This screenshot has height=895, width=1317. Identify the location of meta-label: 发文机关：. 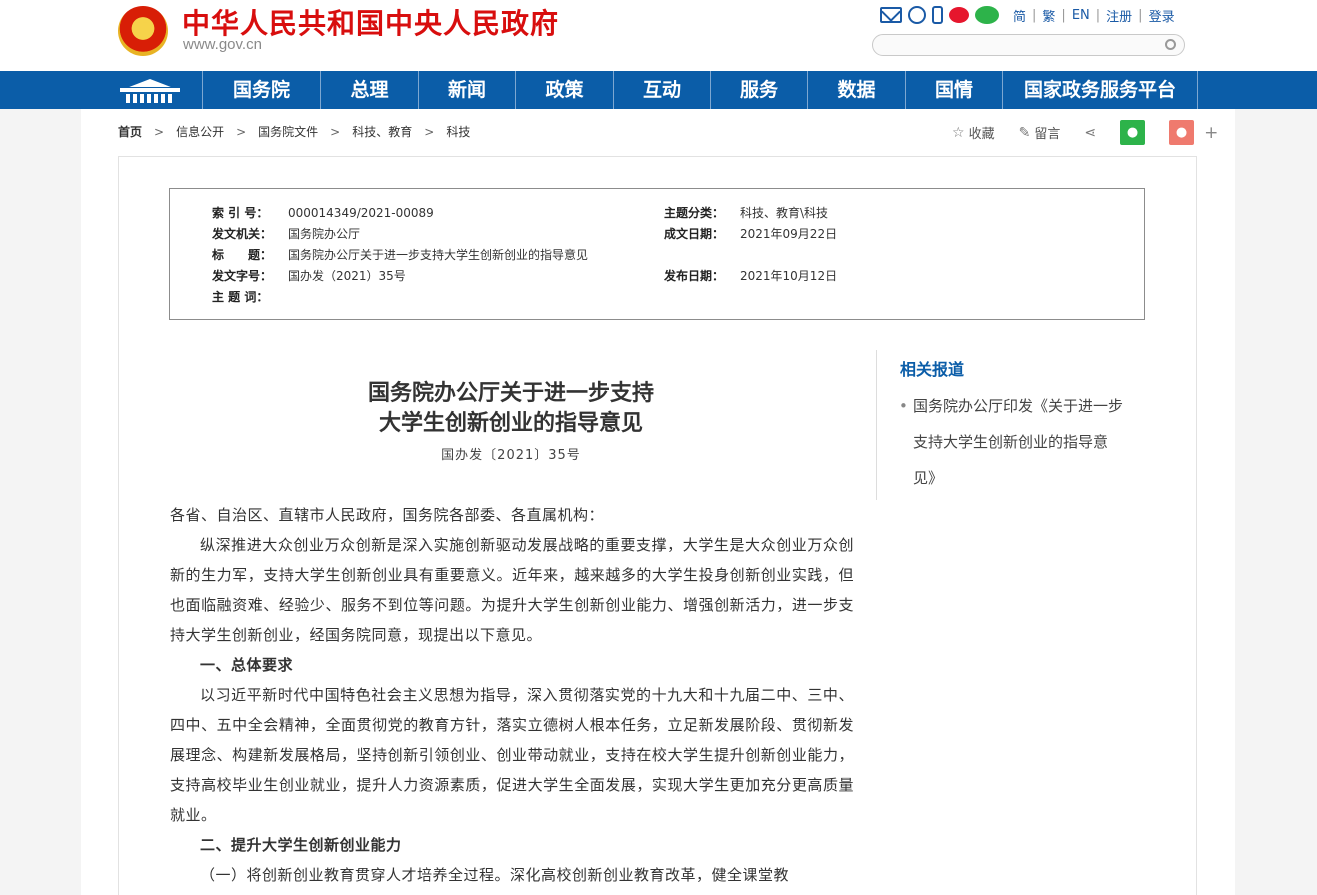
(242, 234).